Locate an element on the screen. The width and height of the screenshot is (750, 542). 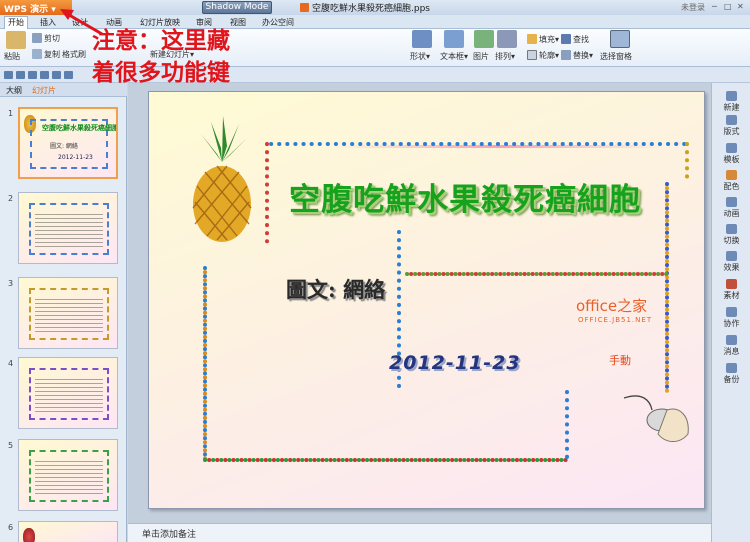
shape-button: 形状▾ is located at coordinates (420, 56).